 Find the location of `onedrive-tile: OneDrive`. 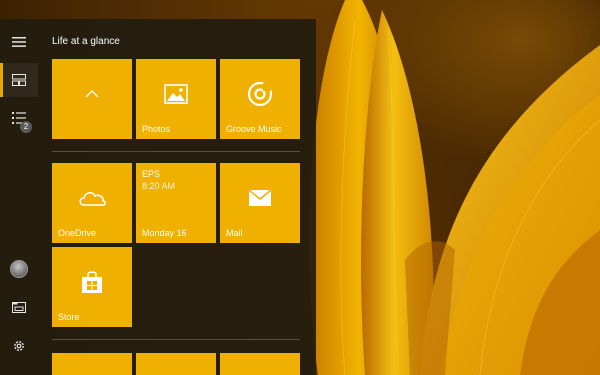

onedrive-tile: OneDrive is located at coordinates (92, 203).